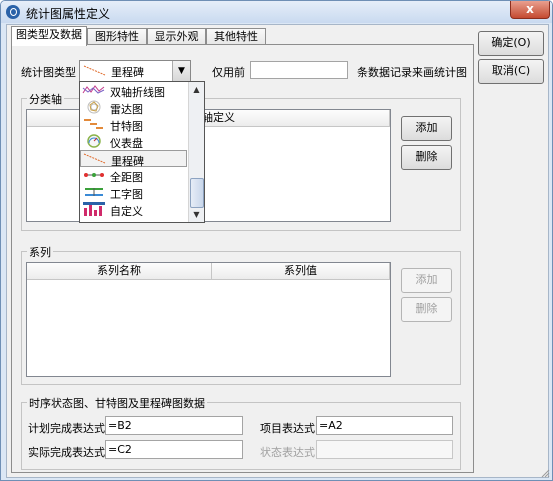 The width and height of the screenshot is (553, 481). What do you see at coordinates (530, 10) in the screenshot?
I see `close-button: x` at bounding box center [530, 10].